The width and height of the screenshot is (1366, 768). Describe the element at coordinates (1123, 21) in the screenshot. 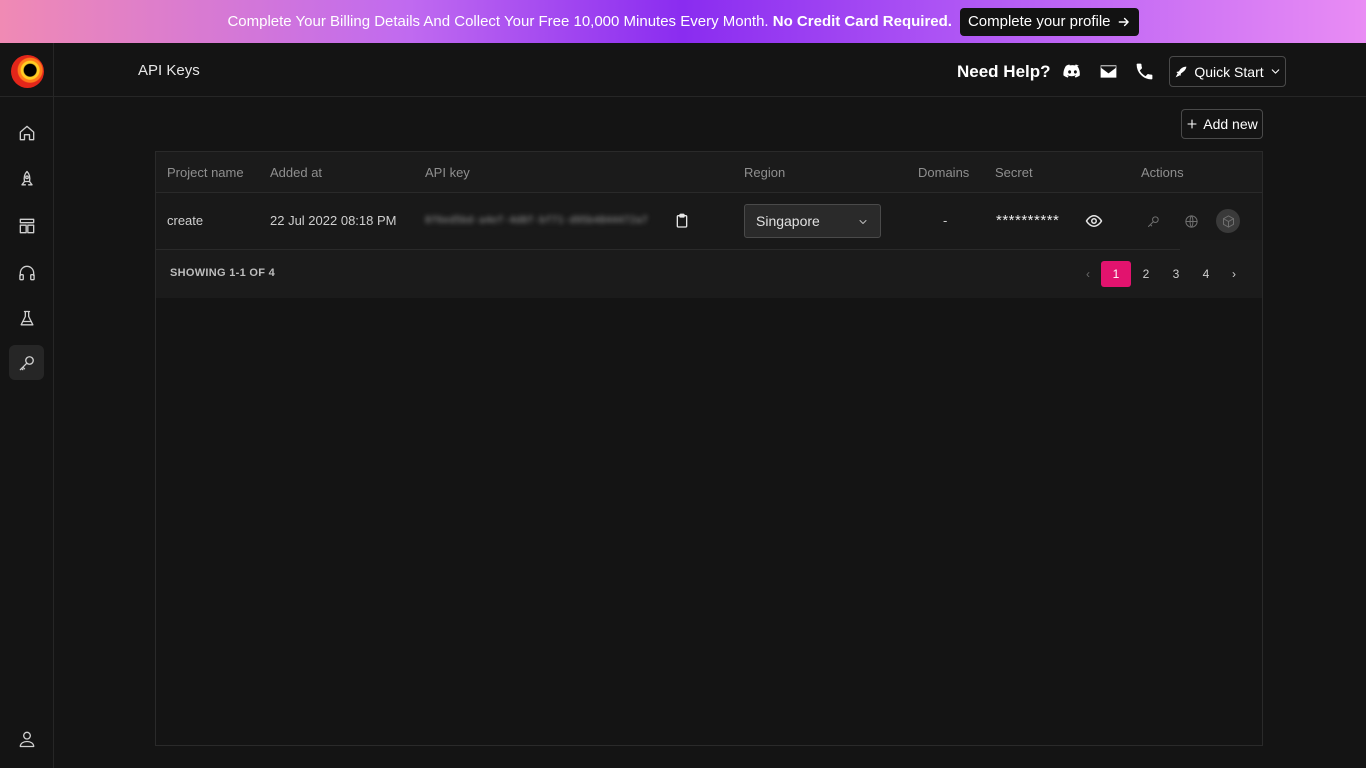

I see `arrow-right-icon` at that location.